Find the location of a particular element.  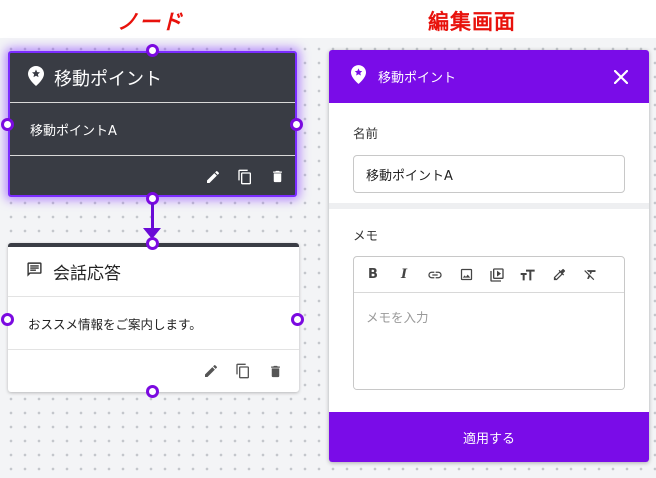

name-section: 名前 is located at coordinates (489, 156).